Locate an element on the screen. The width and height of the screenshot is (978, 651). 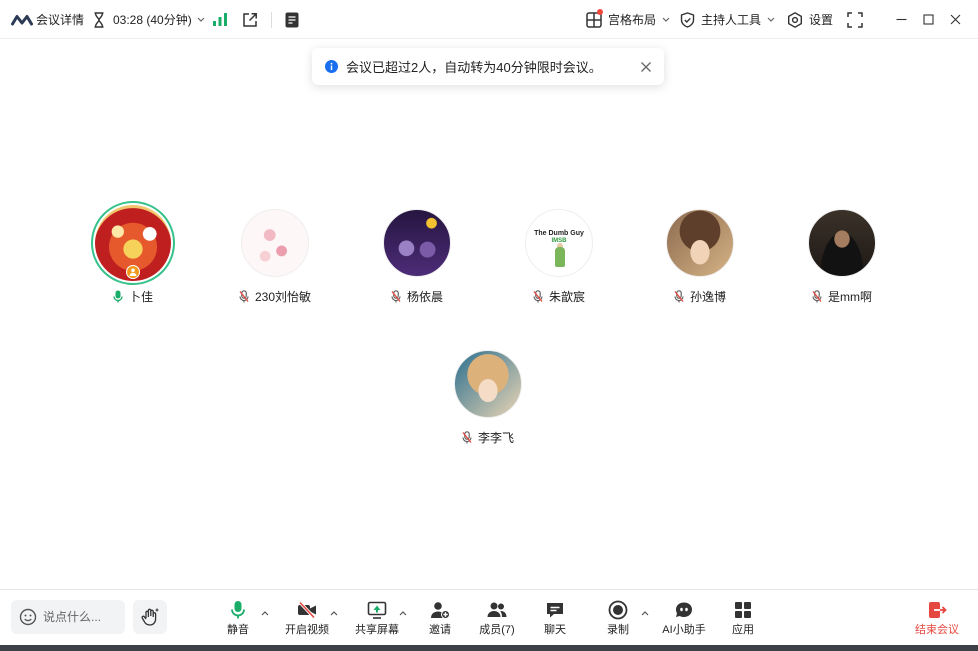
participant-tile: 卜佳 is located at coordinates (133, 252).